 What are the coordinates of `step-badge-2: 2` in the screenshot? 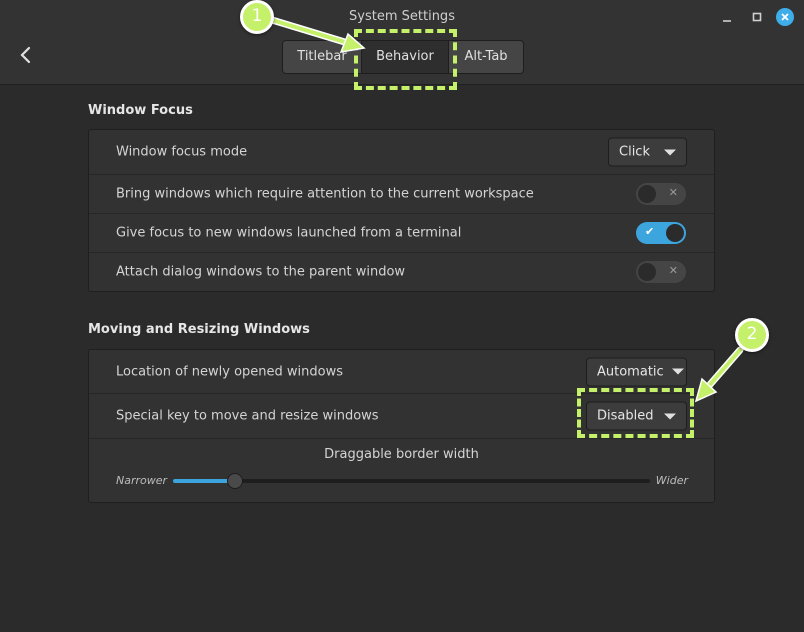 It's located at (752, 335).